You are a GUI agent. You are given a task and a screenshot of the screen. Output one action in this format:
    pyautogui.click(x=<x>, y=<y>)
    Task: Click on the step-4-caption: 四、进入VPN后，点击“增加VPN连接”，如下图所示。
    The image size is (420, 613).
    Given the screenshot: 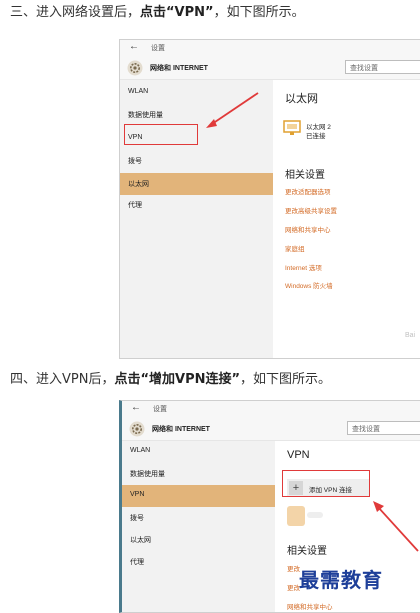 What is the action you would take?
    pyautogui.click(x=170, y=380)
    